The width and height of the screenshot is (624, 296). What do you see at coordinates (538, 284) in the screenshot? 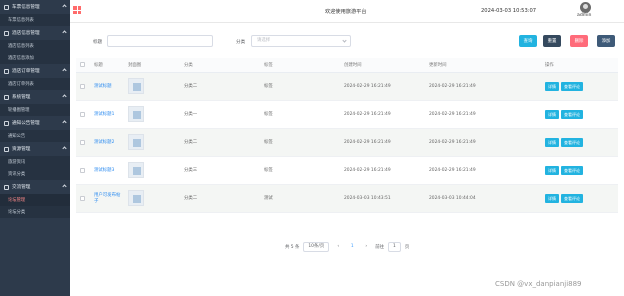
I see `watermark: CSDN @vx_danpianji889` at bounding box center [538, 284].